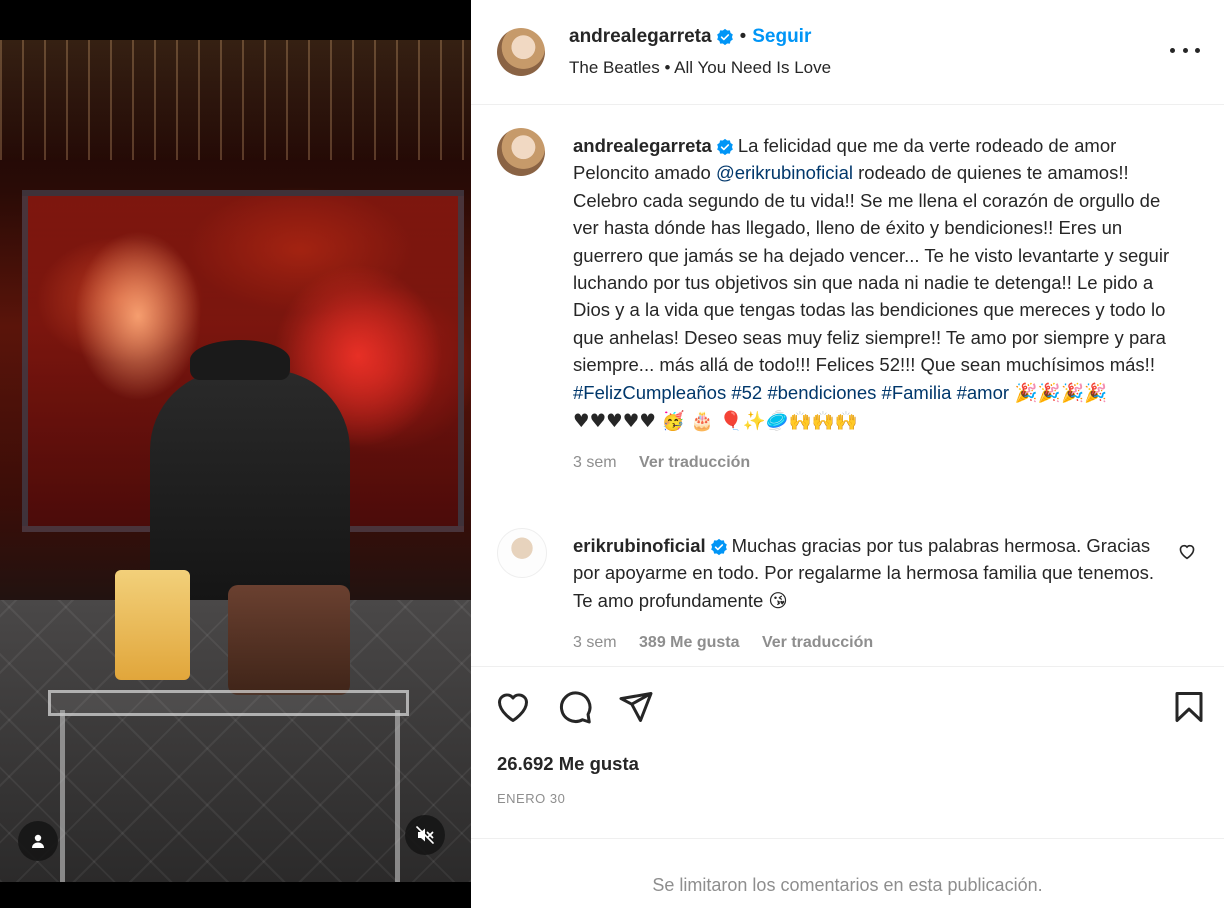 The height and width of the screenshot is (909, 1224). Describe the element at coordinates (636, 707) in the screenshot. I see `share-paper-plane-icon` at that location.